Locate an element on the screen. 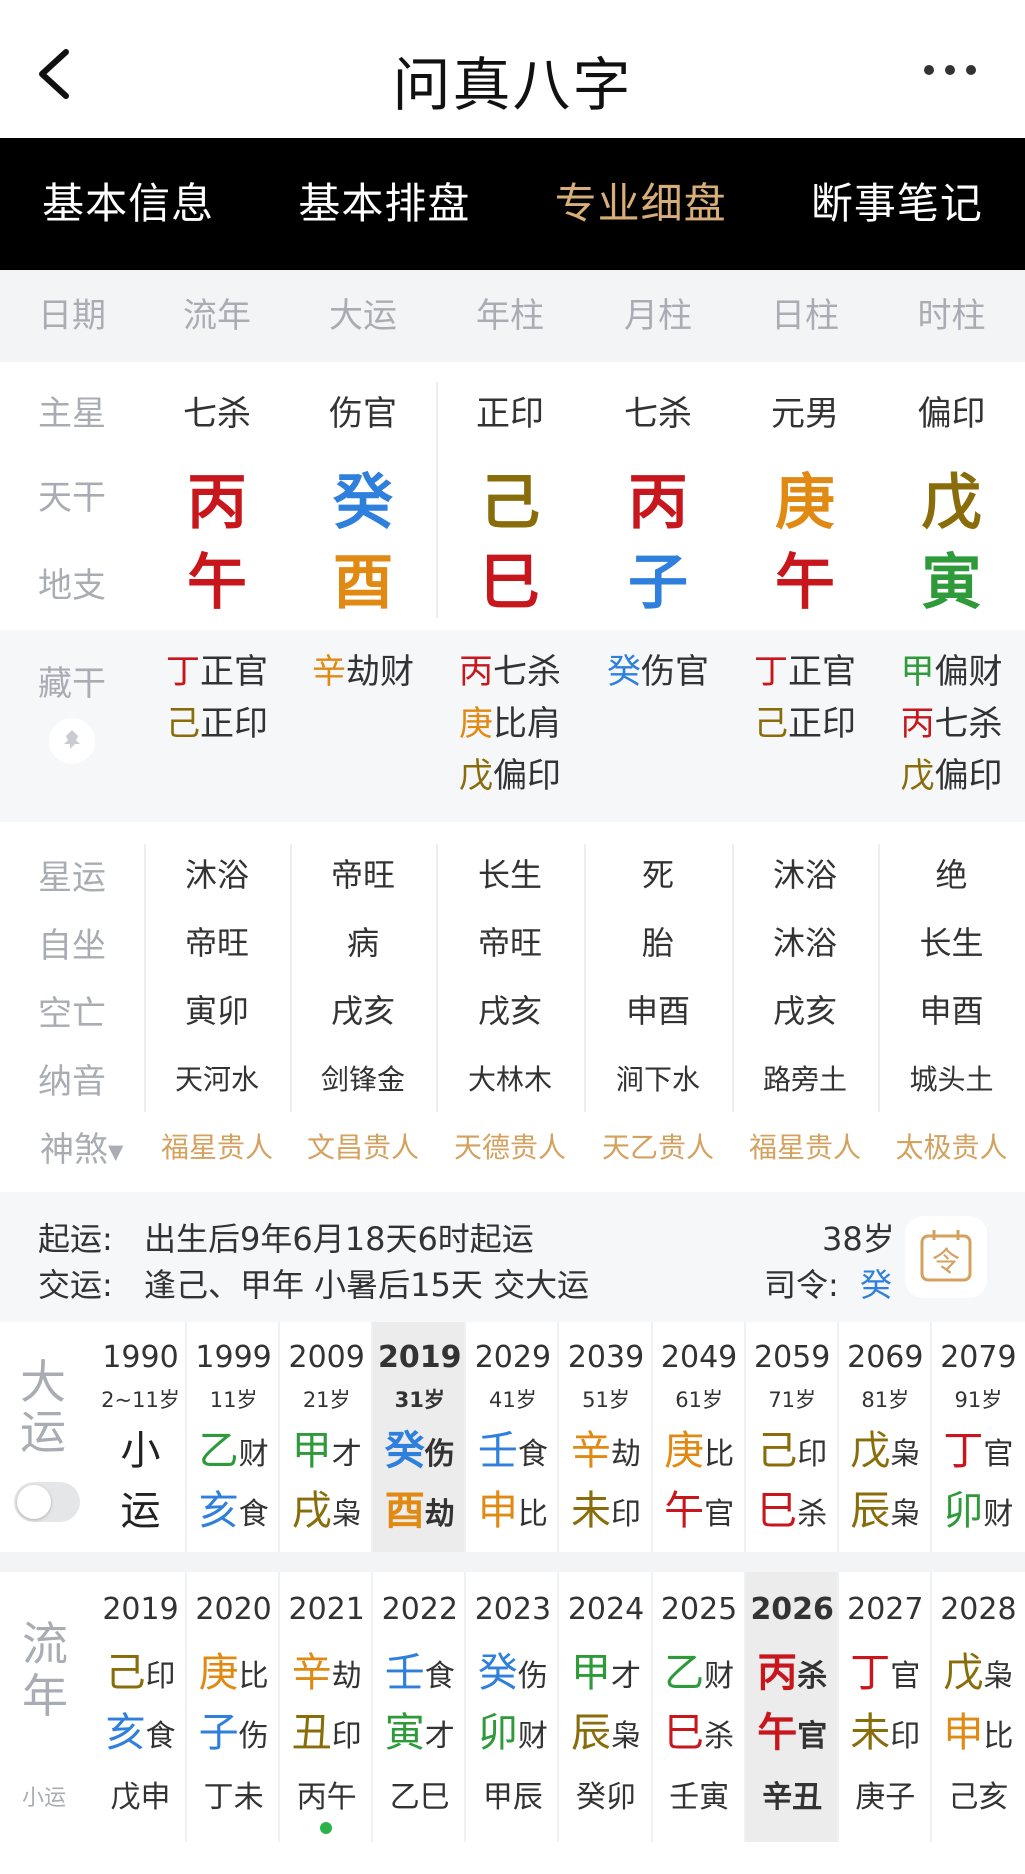  hidden-stem-entry: 庚比肩 is located at coordinates (510, 724).